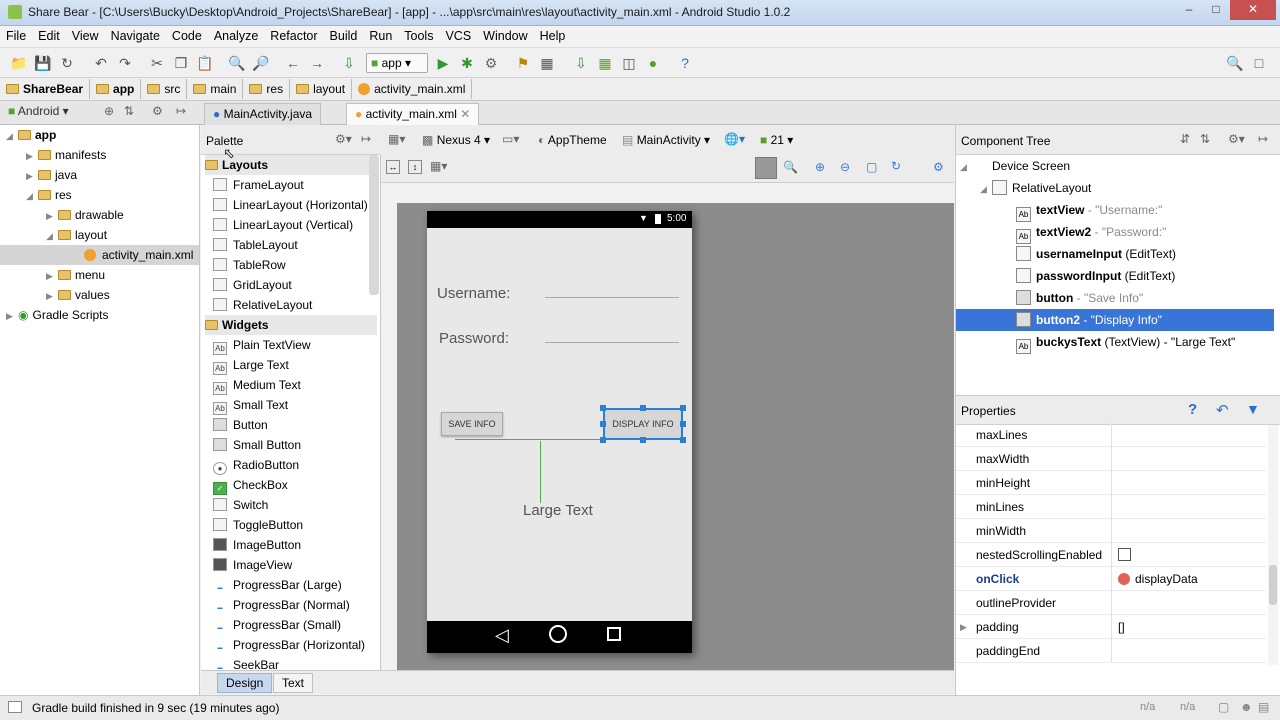 Image resolution: width=1280 pixels, height=720 pixels. What do you see at coordinates (1091, 232) in the screenshot?
I see `tree-node-textview2: Ab textView2 - "Password:"` at bounding box center [1091, 232].